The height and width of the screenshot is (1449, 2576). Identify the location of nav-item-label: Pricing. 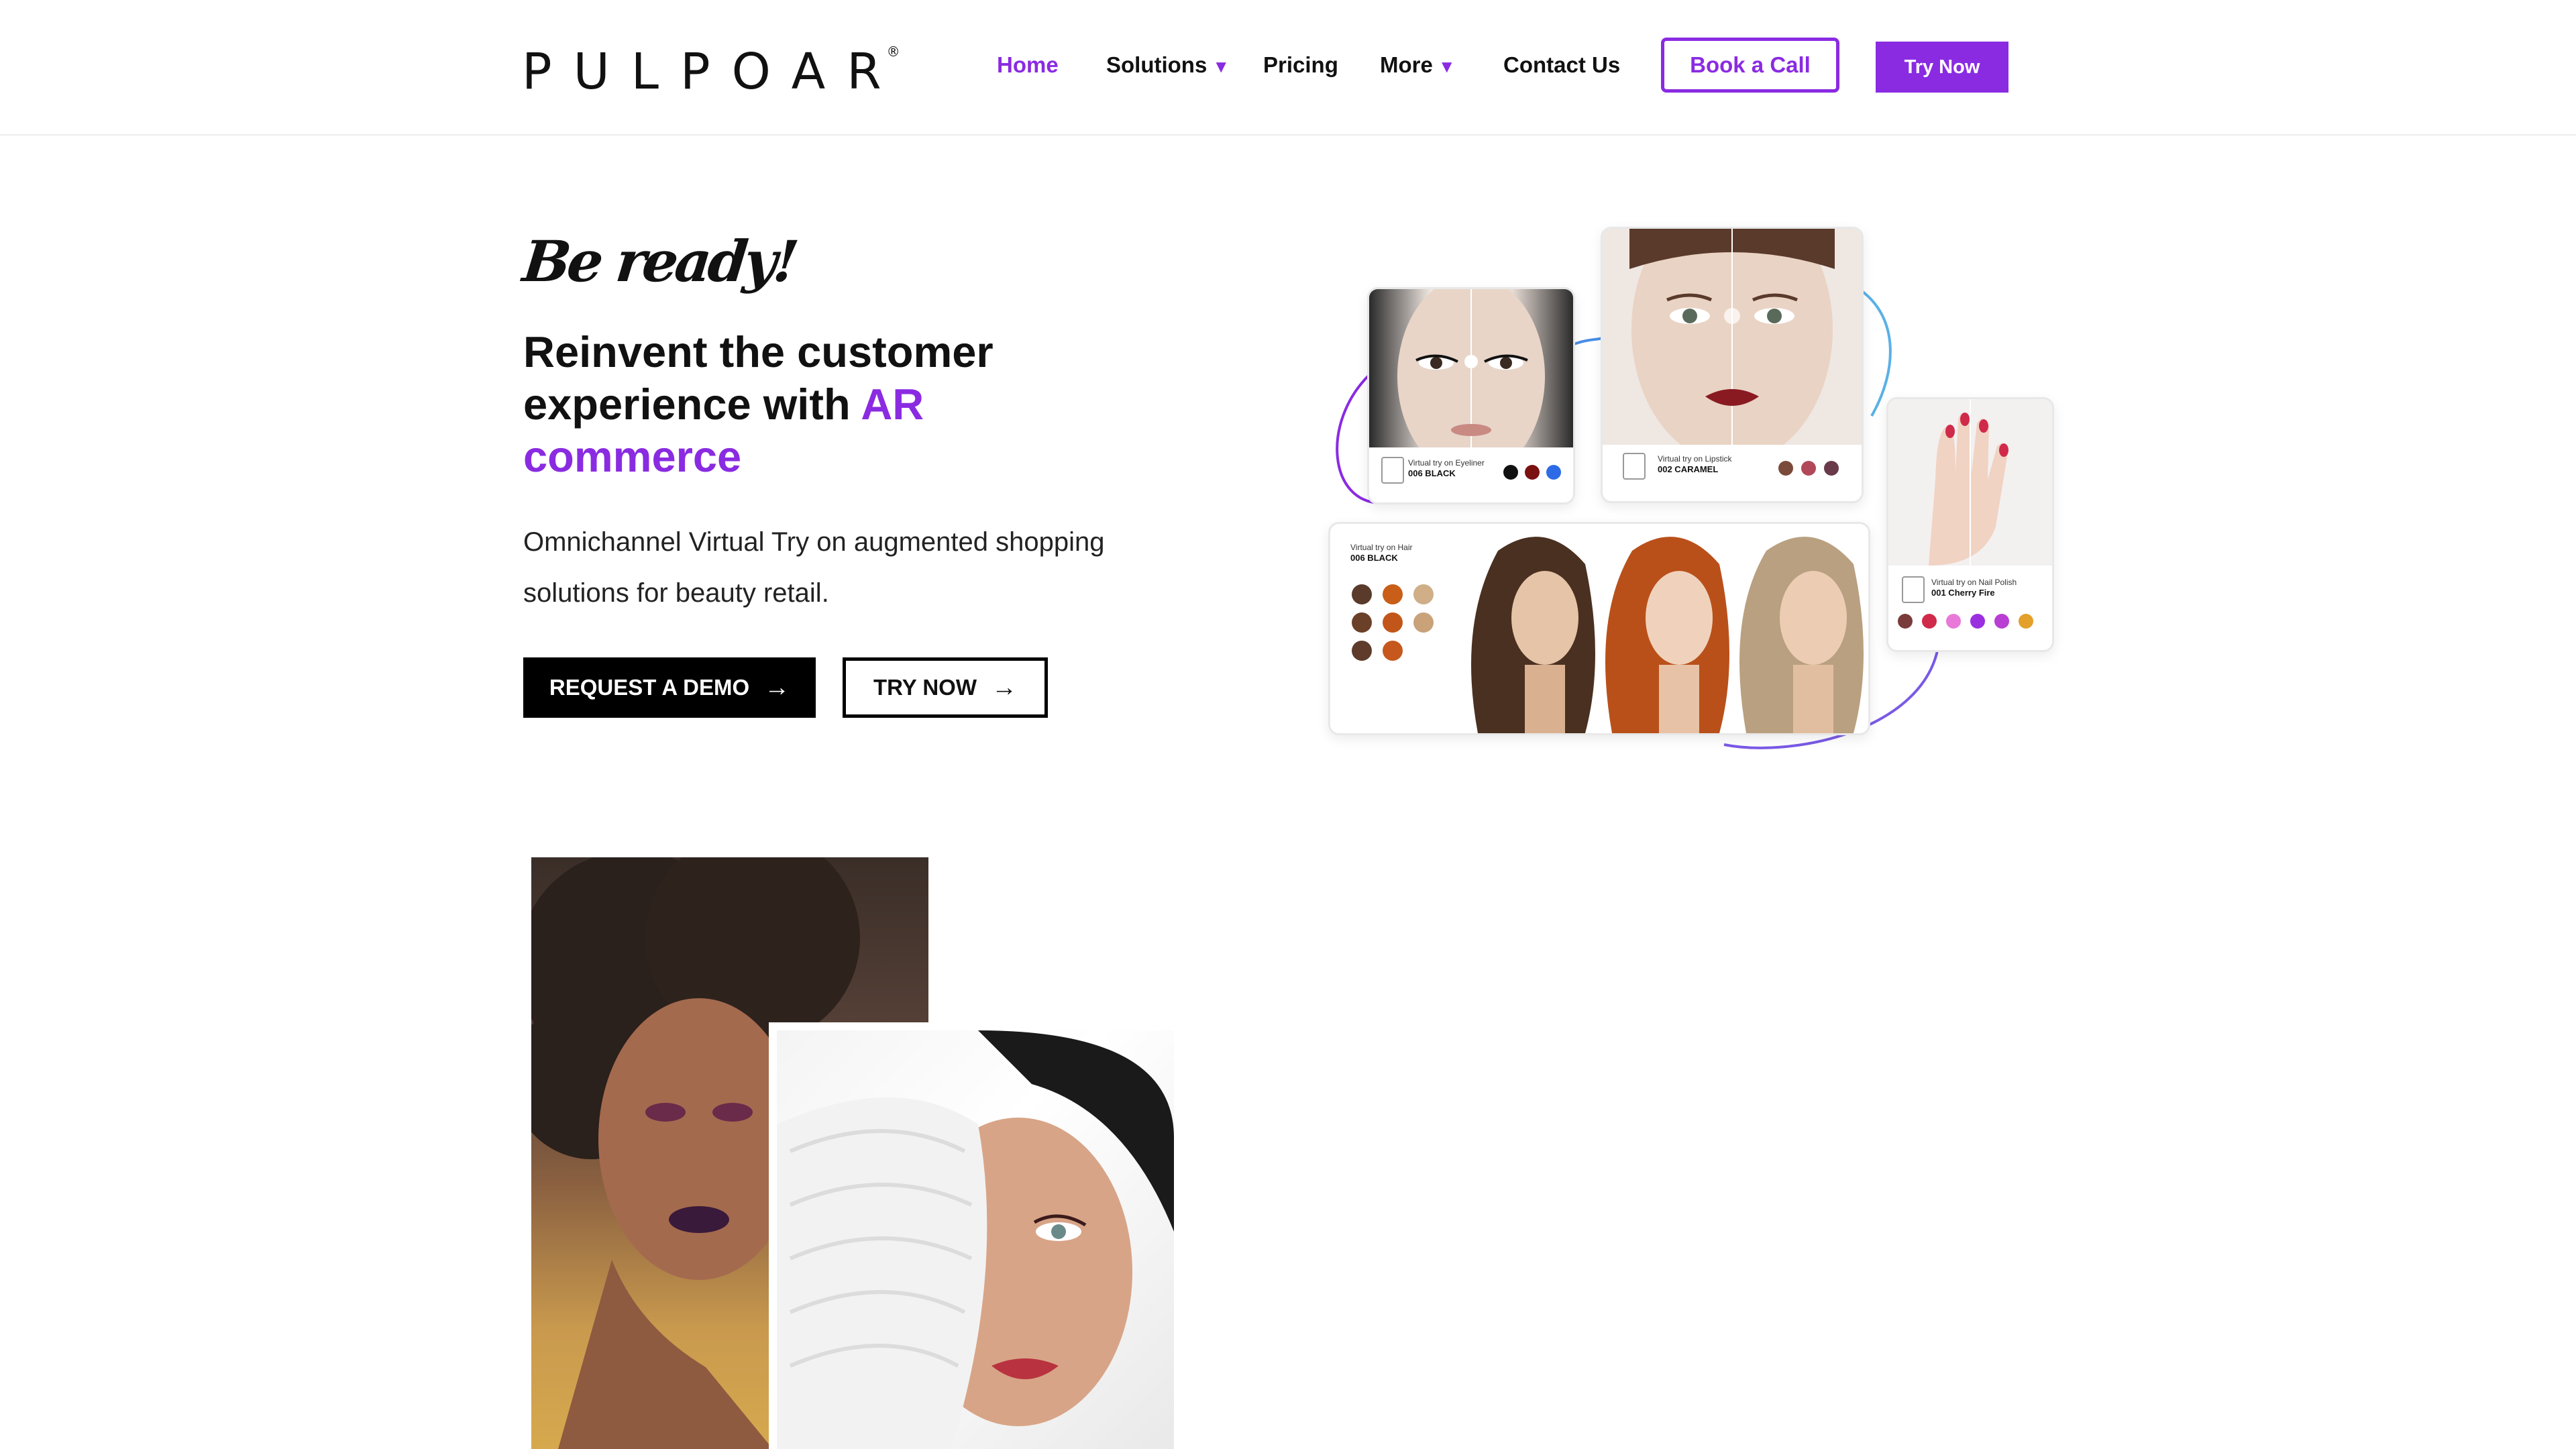
(1300, 64).